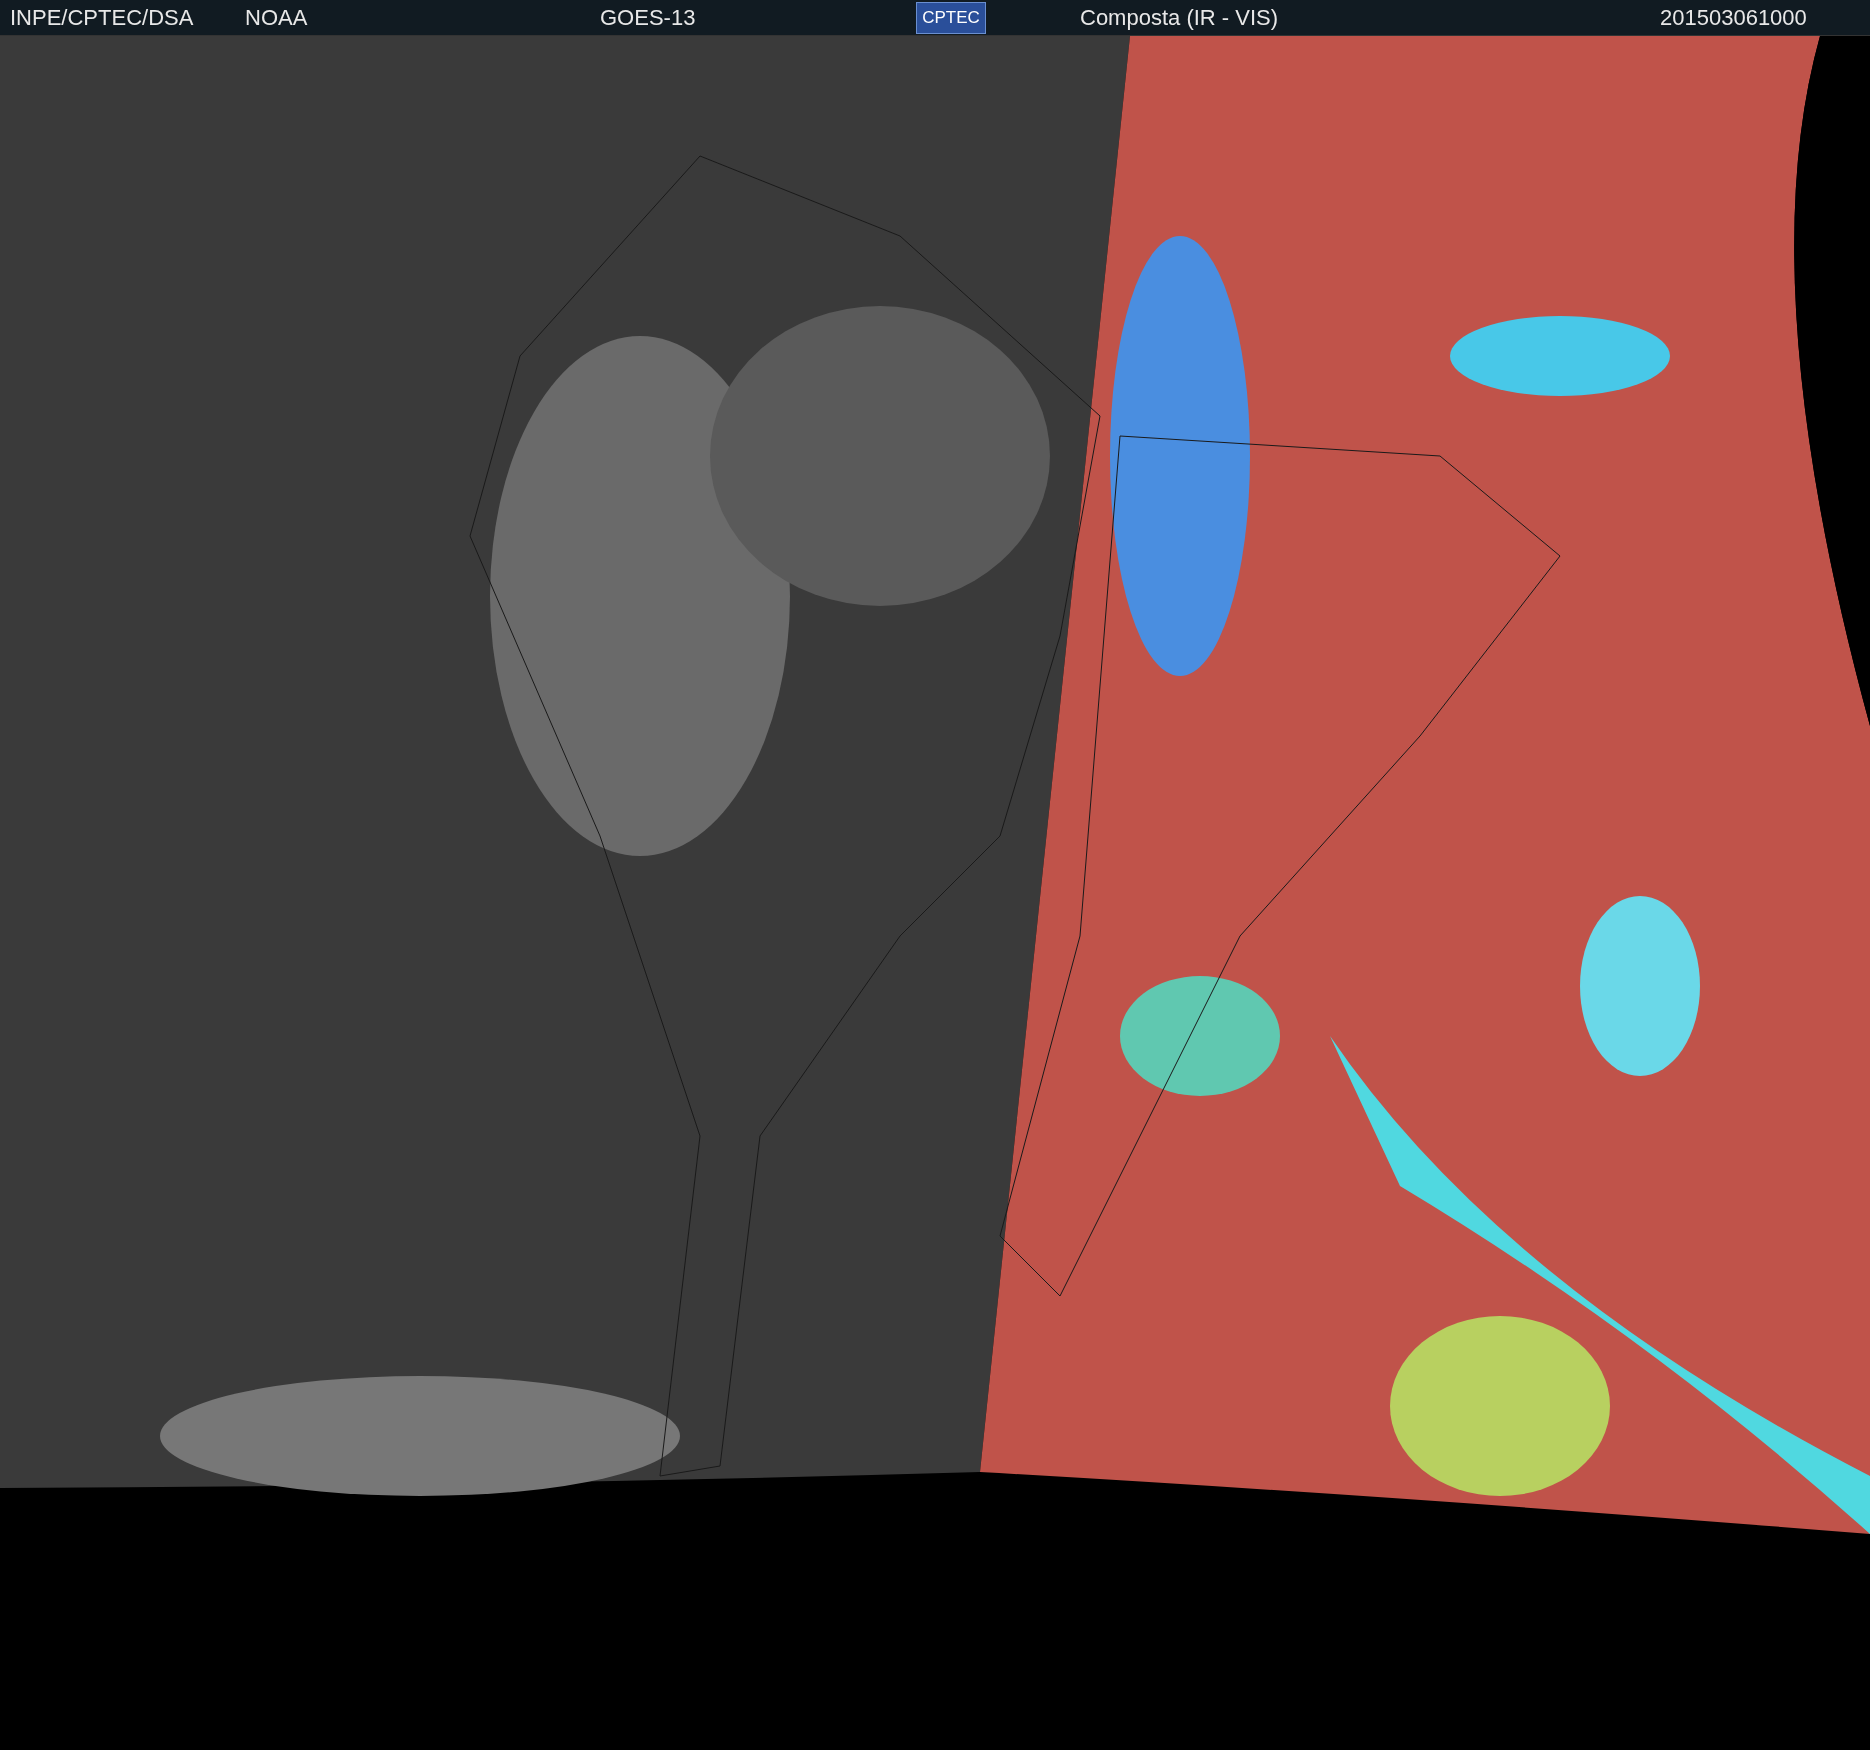  I want to click on timestamp-label: 201503061000, so click(1733, 18).